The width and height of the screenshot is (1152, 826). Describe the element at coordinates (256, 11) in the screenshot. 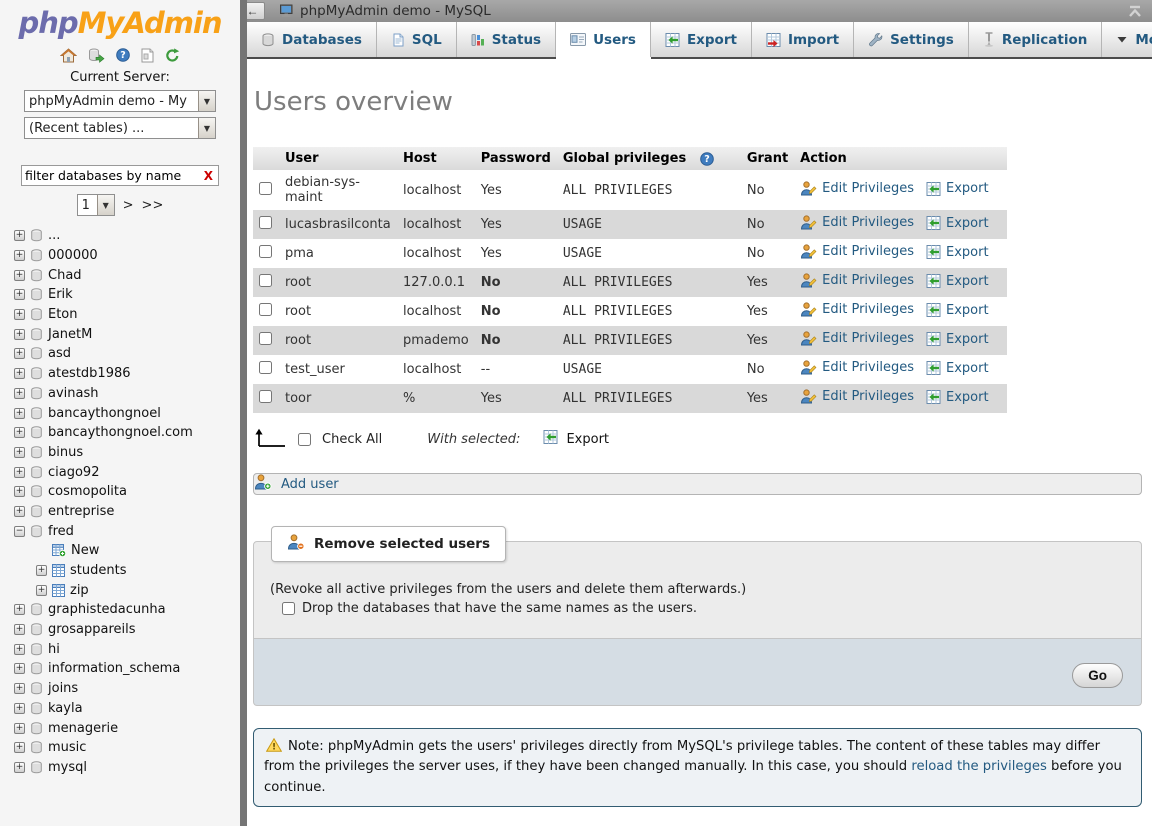

I see `back-button: ←` at that location.